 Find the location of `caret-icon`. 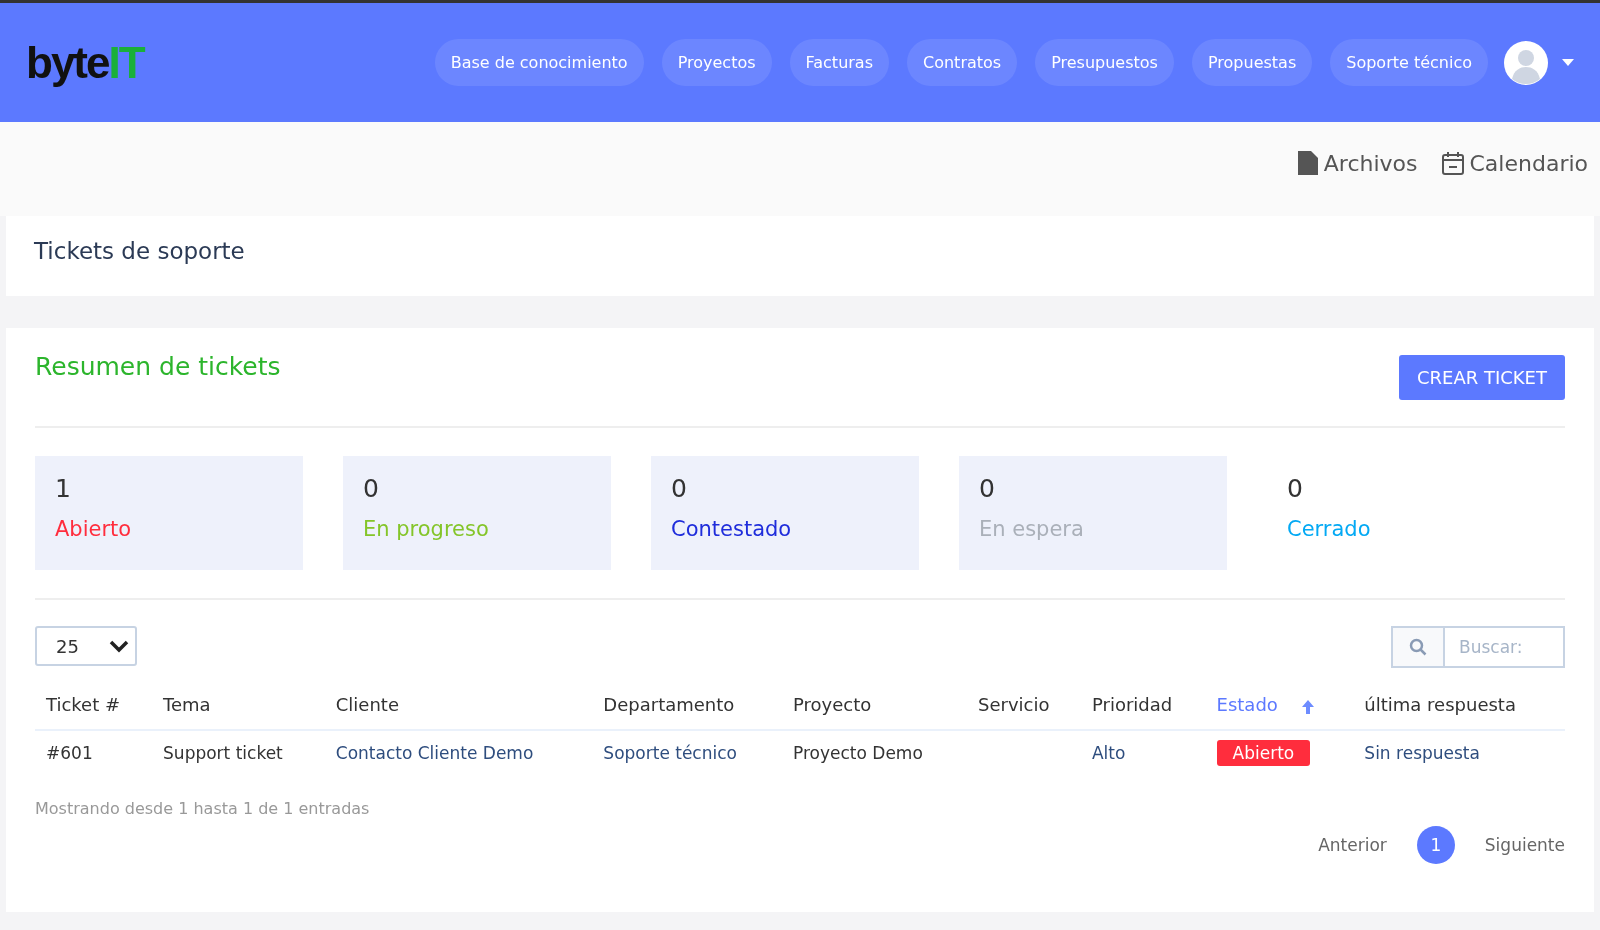

caret-icon is located at coordinates (1568, 62).